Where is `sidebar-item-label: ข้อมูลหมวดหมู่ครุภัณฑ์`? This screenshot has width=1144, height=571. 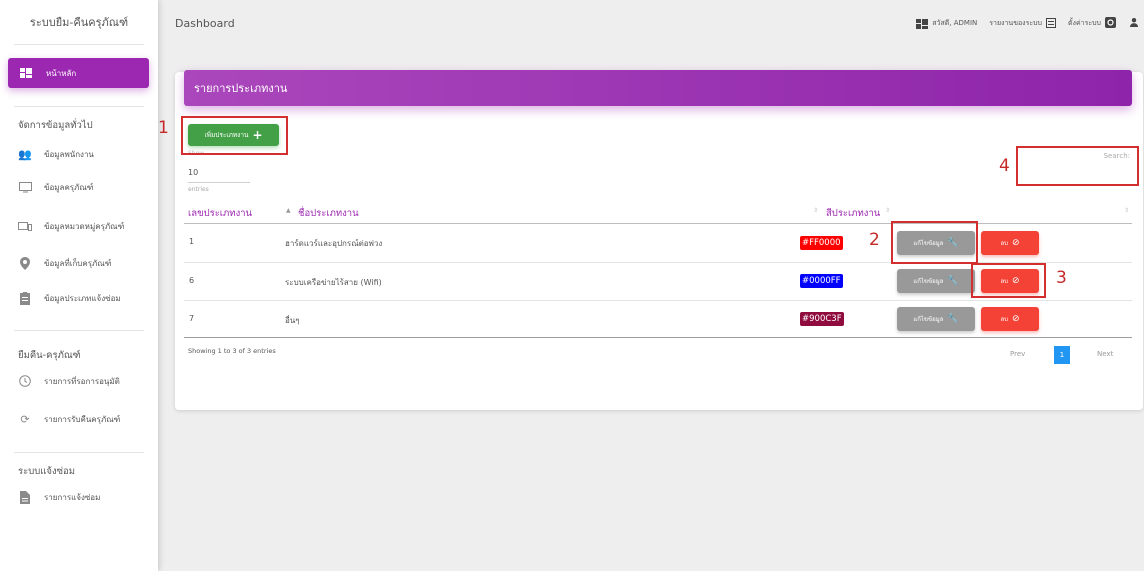 sidebar-item-label: ข้อมูลหมวดหมู่ครุภัณฑ์ is located at coordinates (84, 226).